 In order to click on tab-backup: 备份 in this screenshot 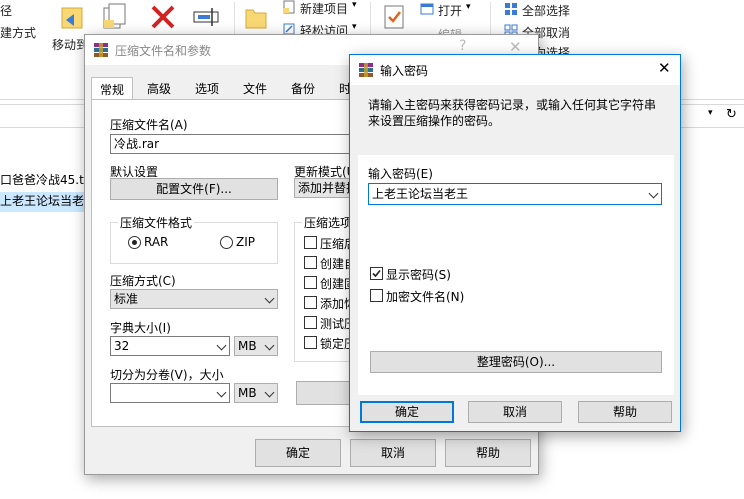, I will do `click(303, 88)`.